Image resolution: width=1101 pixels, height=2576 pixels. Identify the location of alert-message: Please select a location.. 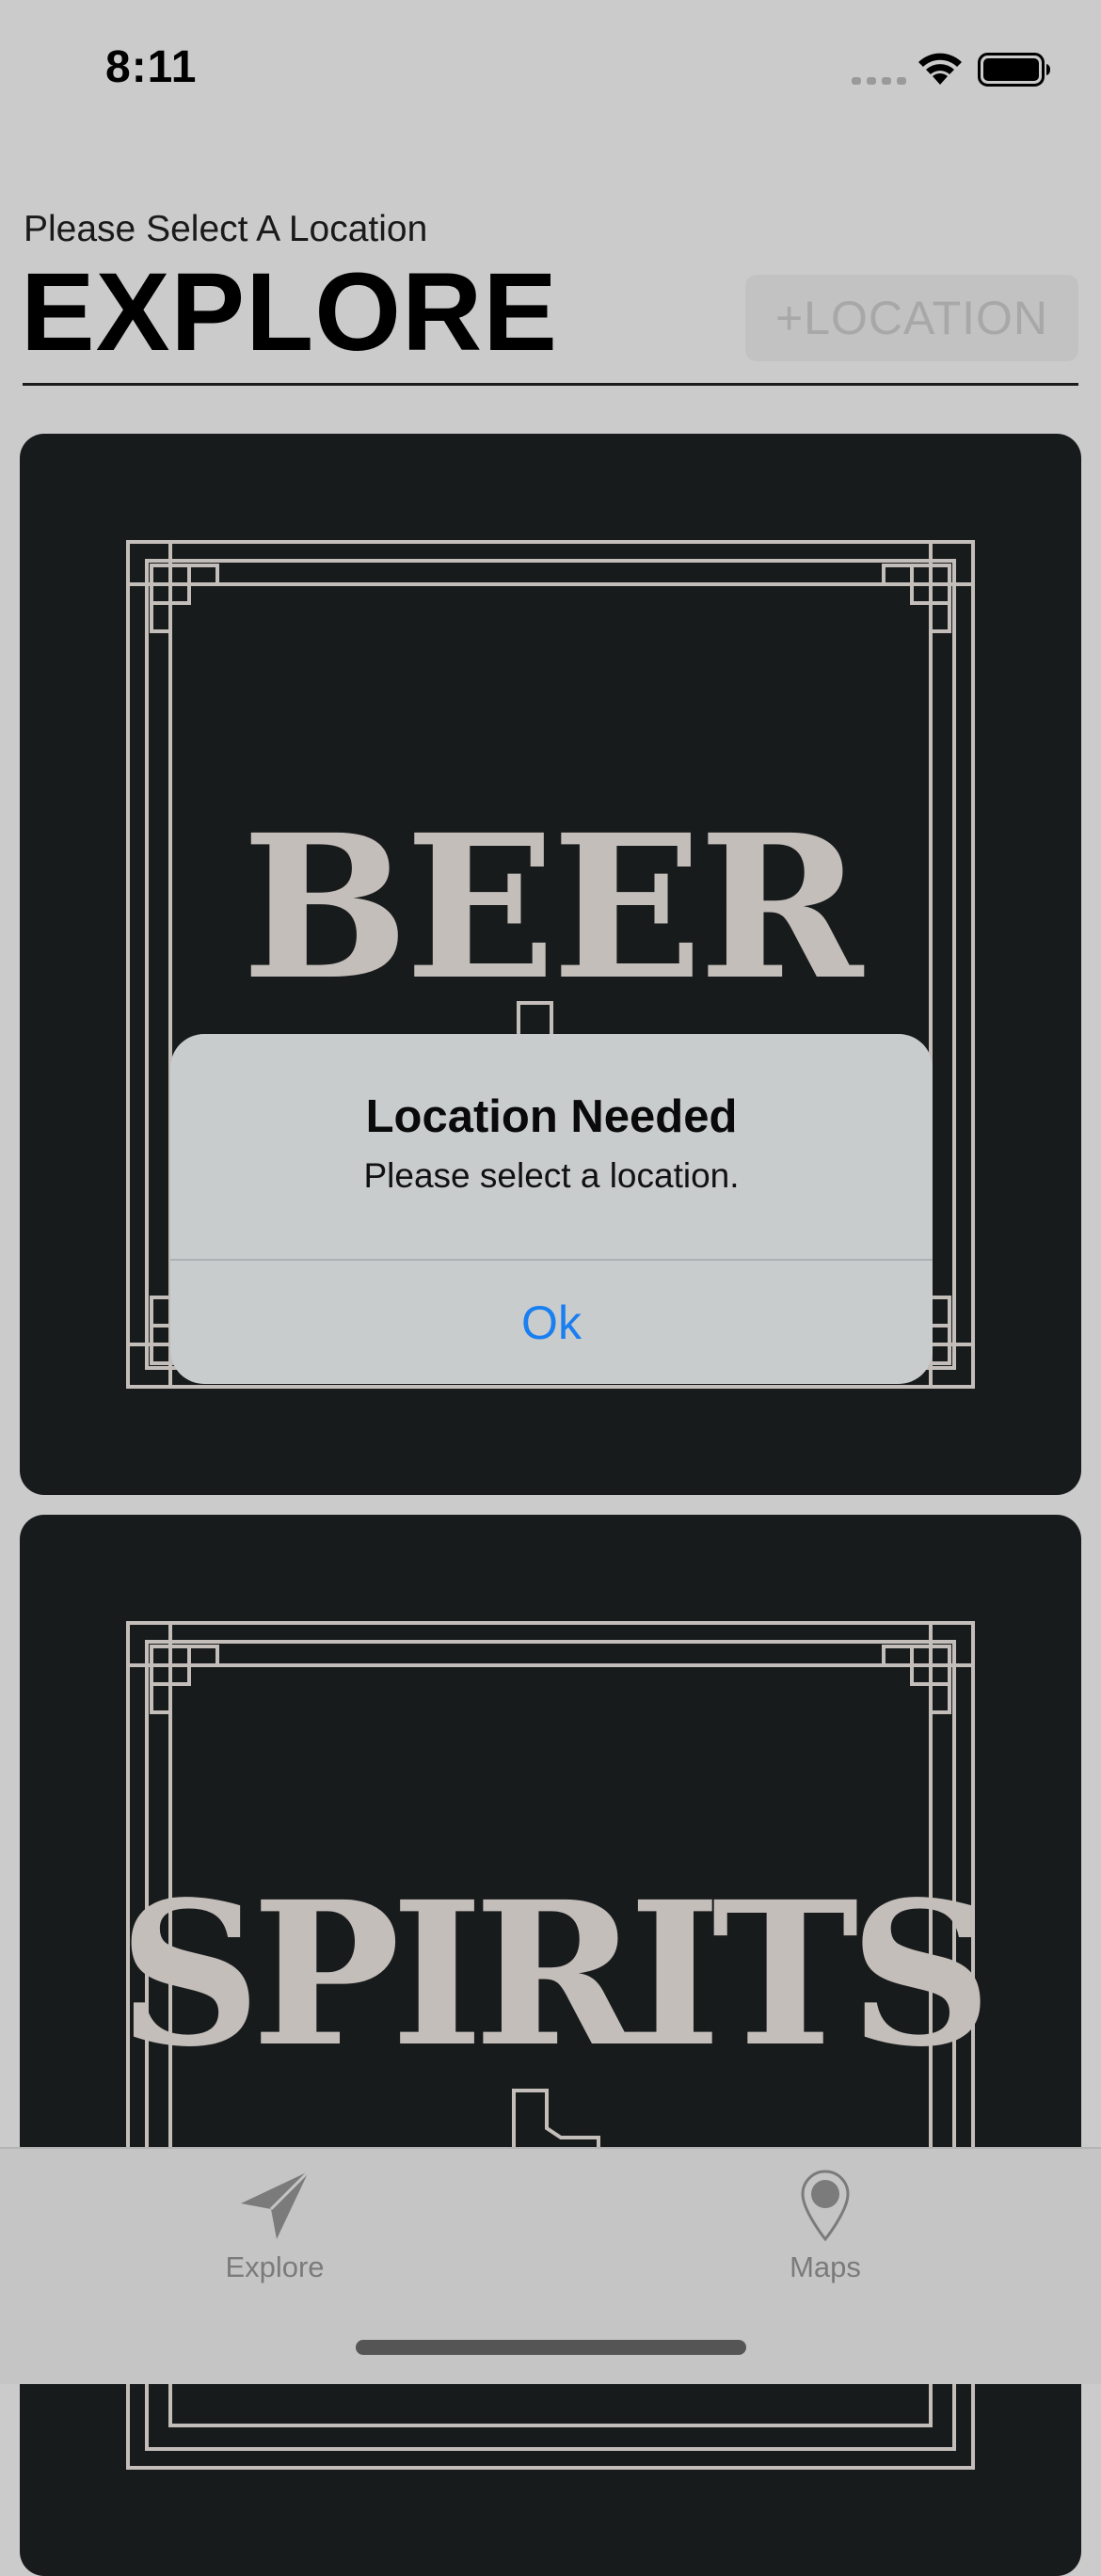
(551, 1175).